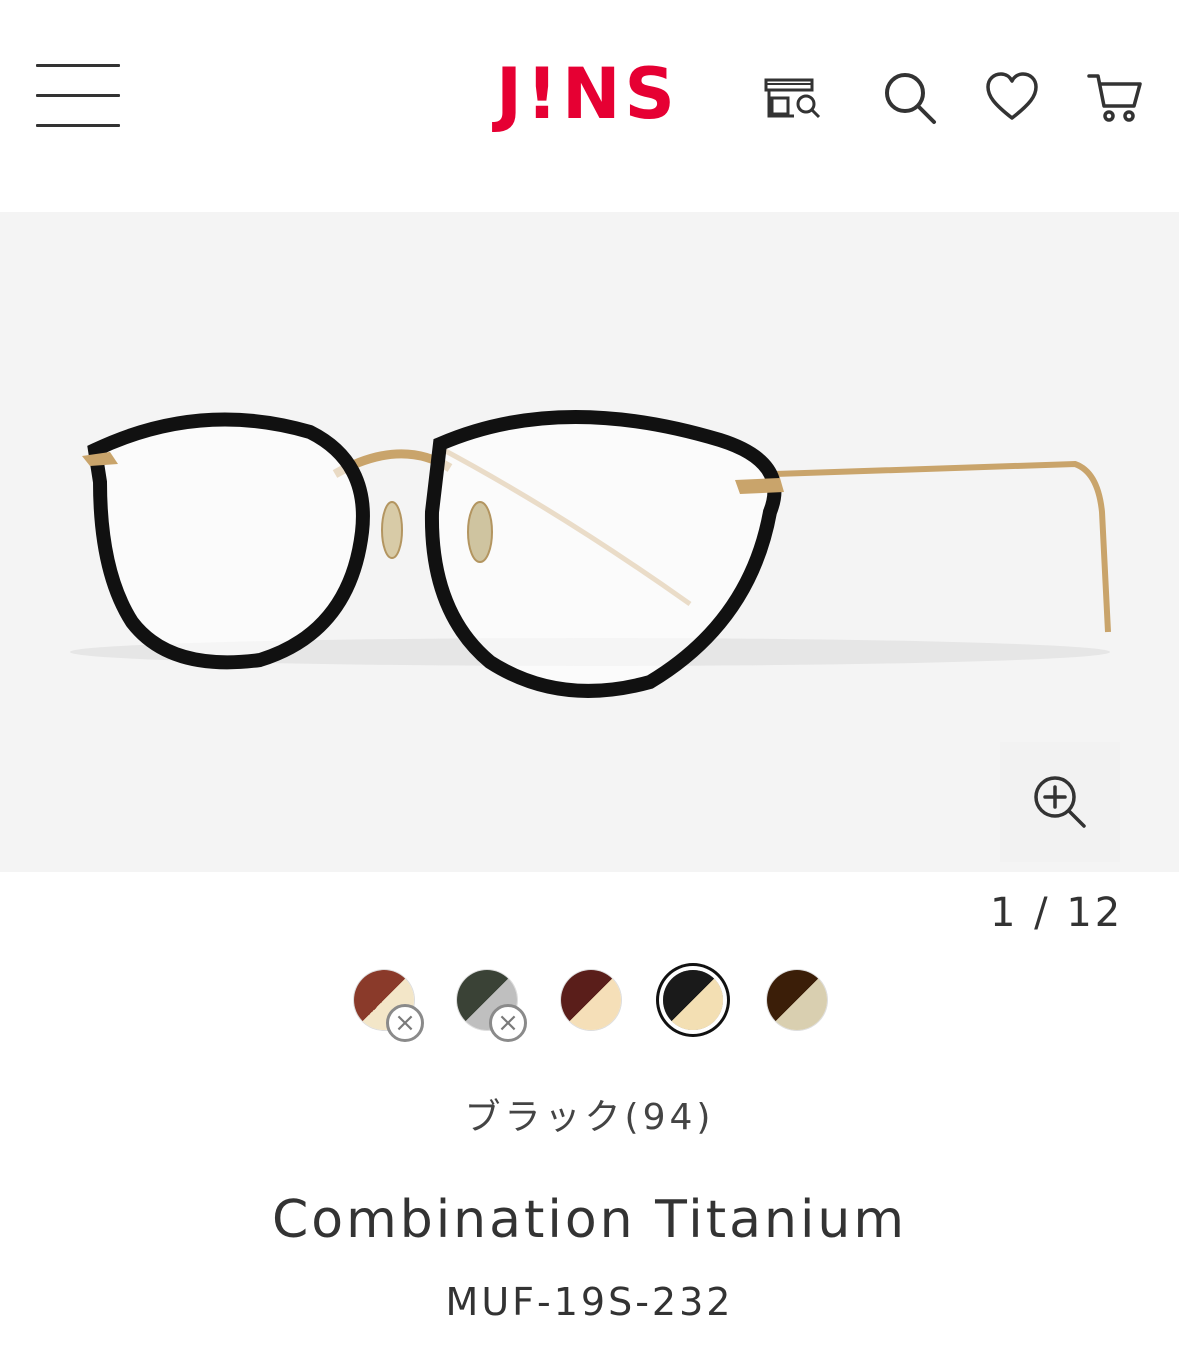 The height and width of the screenshot is (1353, 1179). What do you see at coordinates (589, 1220) in the screenshot?
I see `product-name: Combination Titanium` at bounding box center [589, 1220].